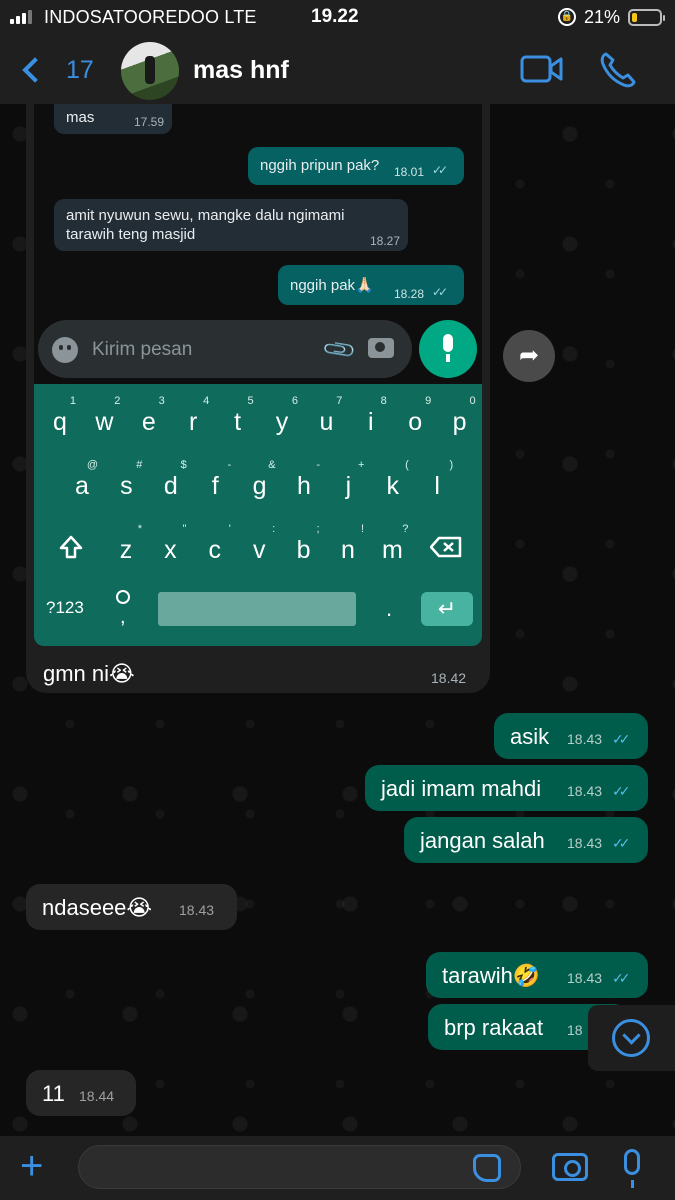  What do you see at coordinates (199, 416) in the screenshot?
I see `keyboard-key: r4` at bounding box center [199, 416].